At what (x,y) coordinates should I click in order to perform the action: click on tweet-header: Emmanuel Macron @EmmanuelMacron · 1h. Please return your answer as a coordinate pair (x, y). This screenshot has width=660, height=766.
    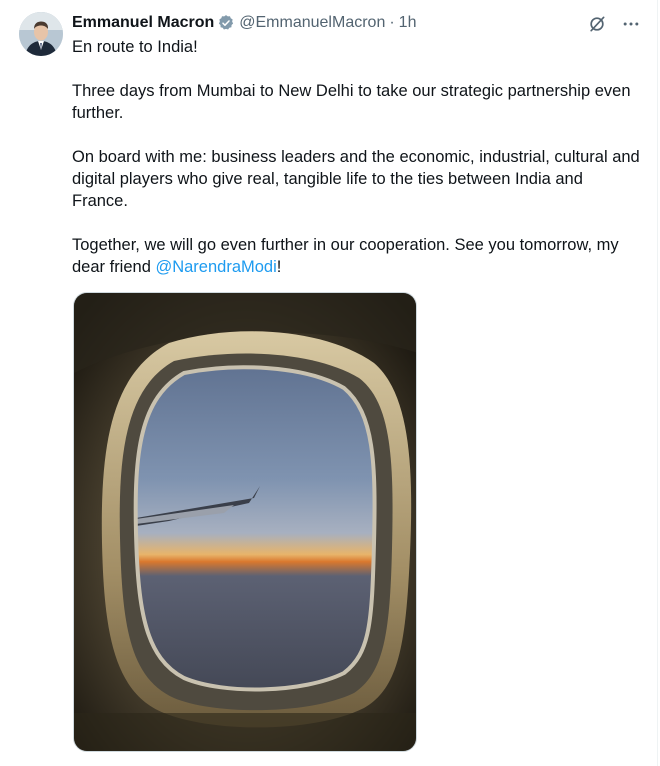
    Looking at the image, I should click on (356, 23).